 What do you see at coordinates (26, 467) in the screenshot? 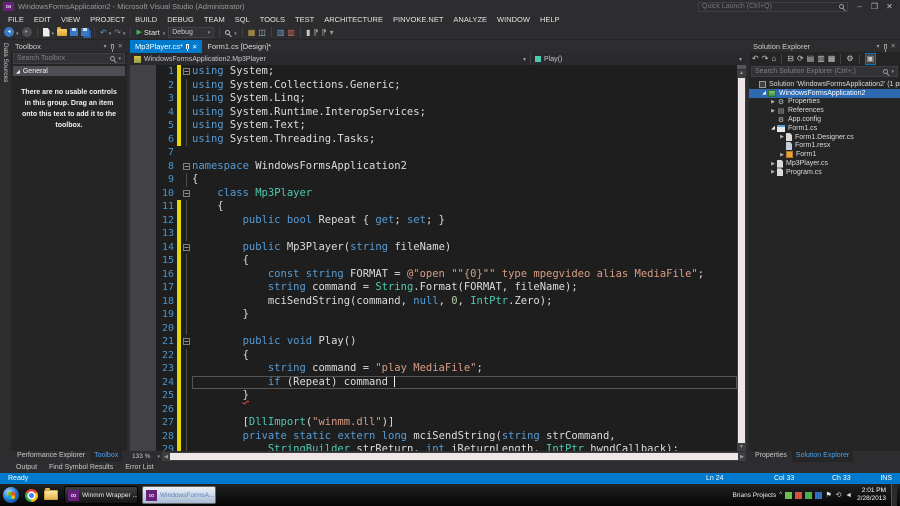
I see `dock-tab-output: Output` at bounding box center [26, 467].